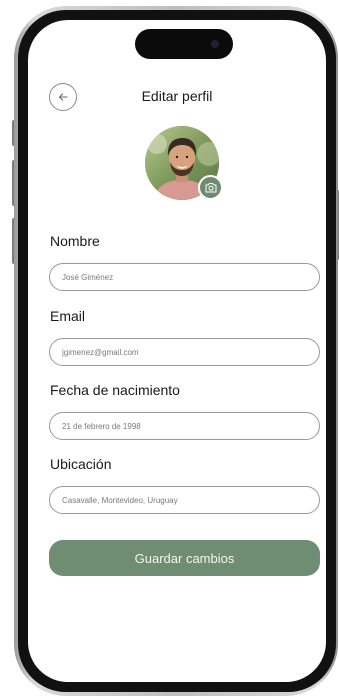  I want to click on front-camera-icon, so click(215, 44).